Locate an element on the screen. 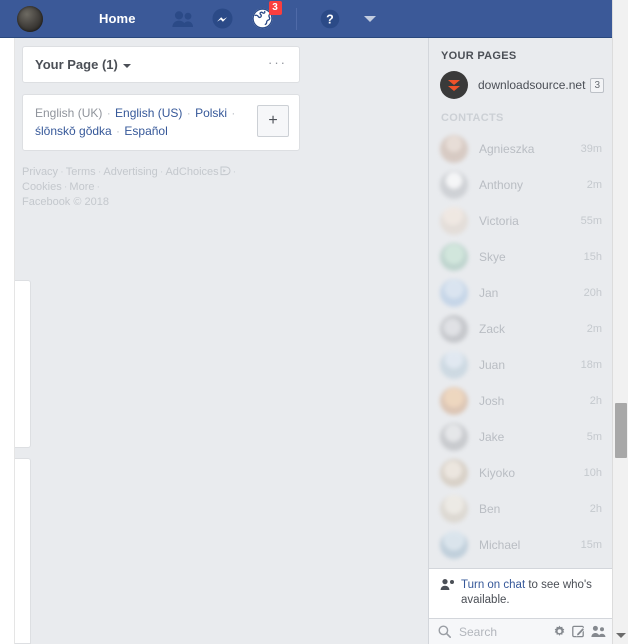  downloadsource-logo-icon is located at coordinates (454, 85).